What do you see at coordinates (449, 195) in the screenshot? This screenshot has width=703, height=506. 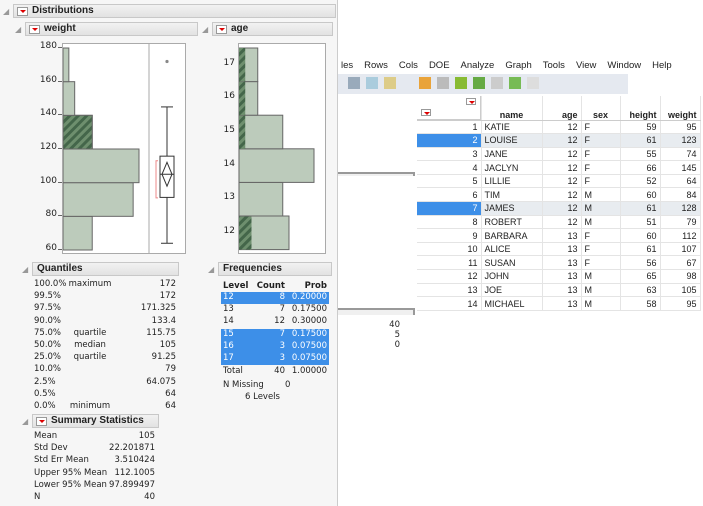 I see `row-number: 6` at bounding box center [449, 195].